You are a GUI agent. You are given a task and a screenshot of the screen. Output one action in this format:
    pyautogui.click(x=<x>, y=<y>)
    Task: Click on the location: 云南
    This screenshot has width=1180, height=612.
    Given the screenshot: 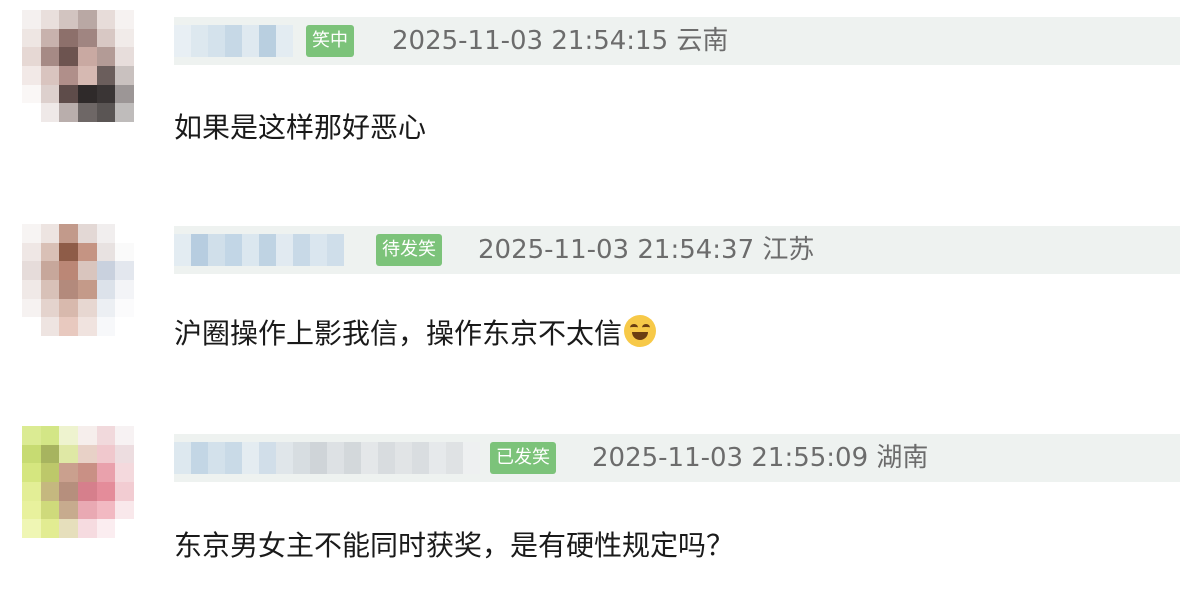 What is the action you would take?
    pyautogui.click(x=702, y=41)
    